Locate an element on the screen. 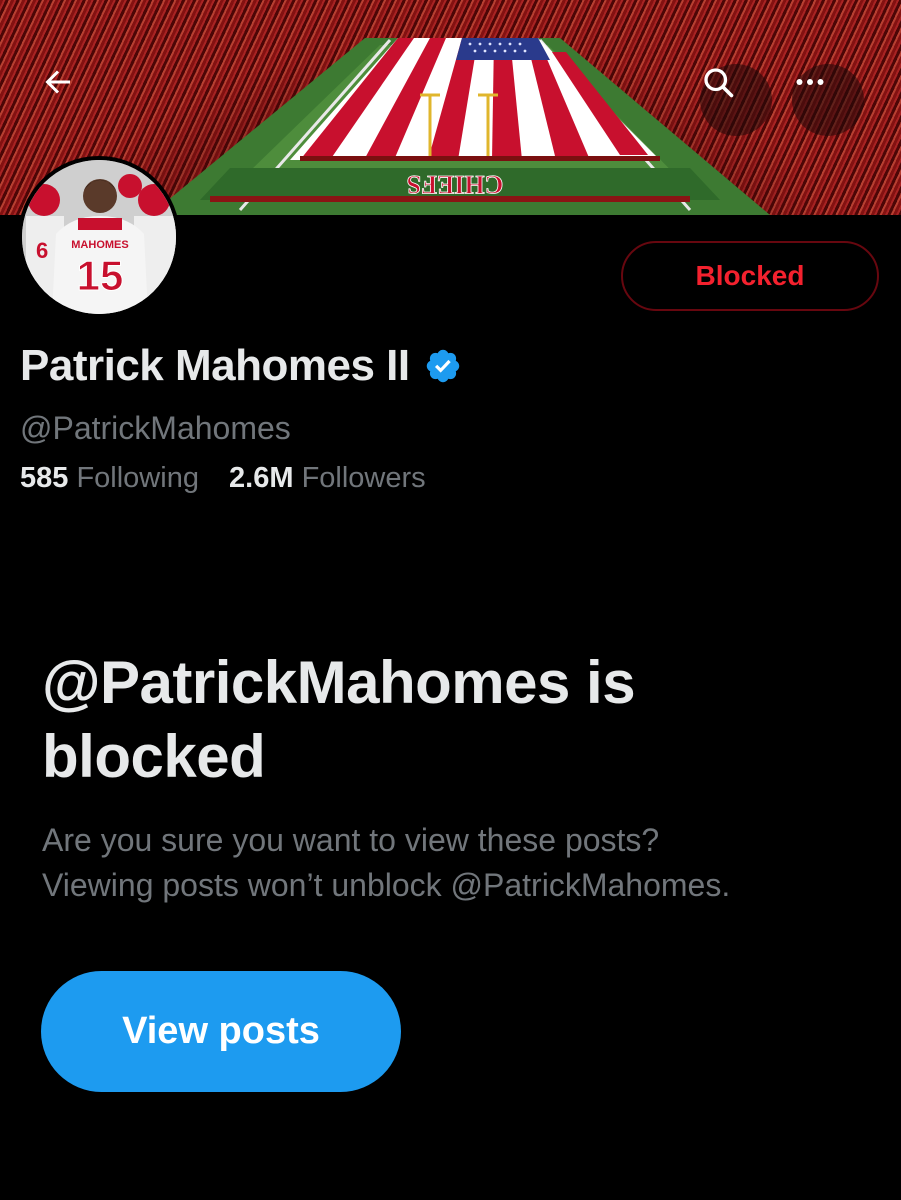  view-posts-button: View posts is located at coordinates (221, 1031).